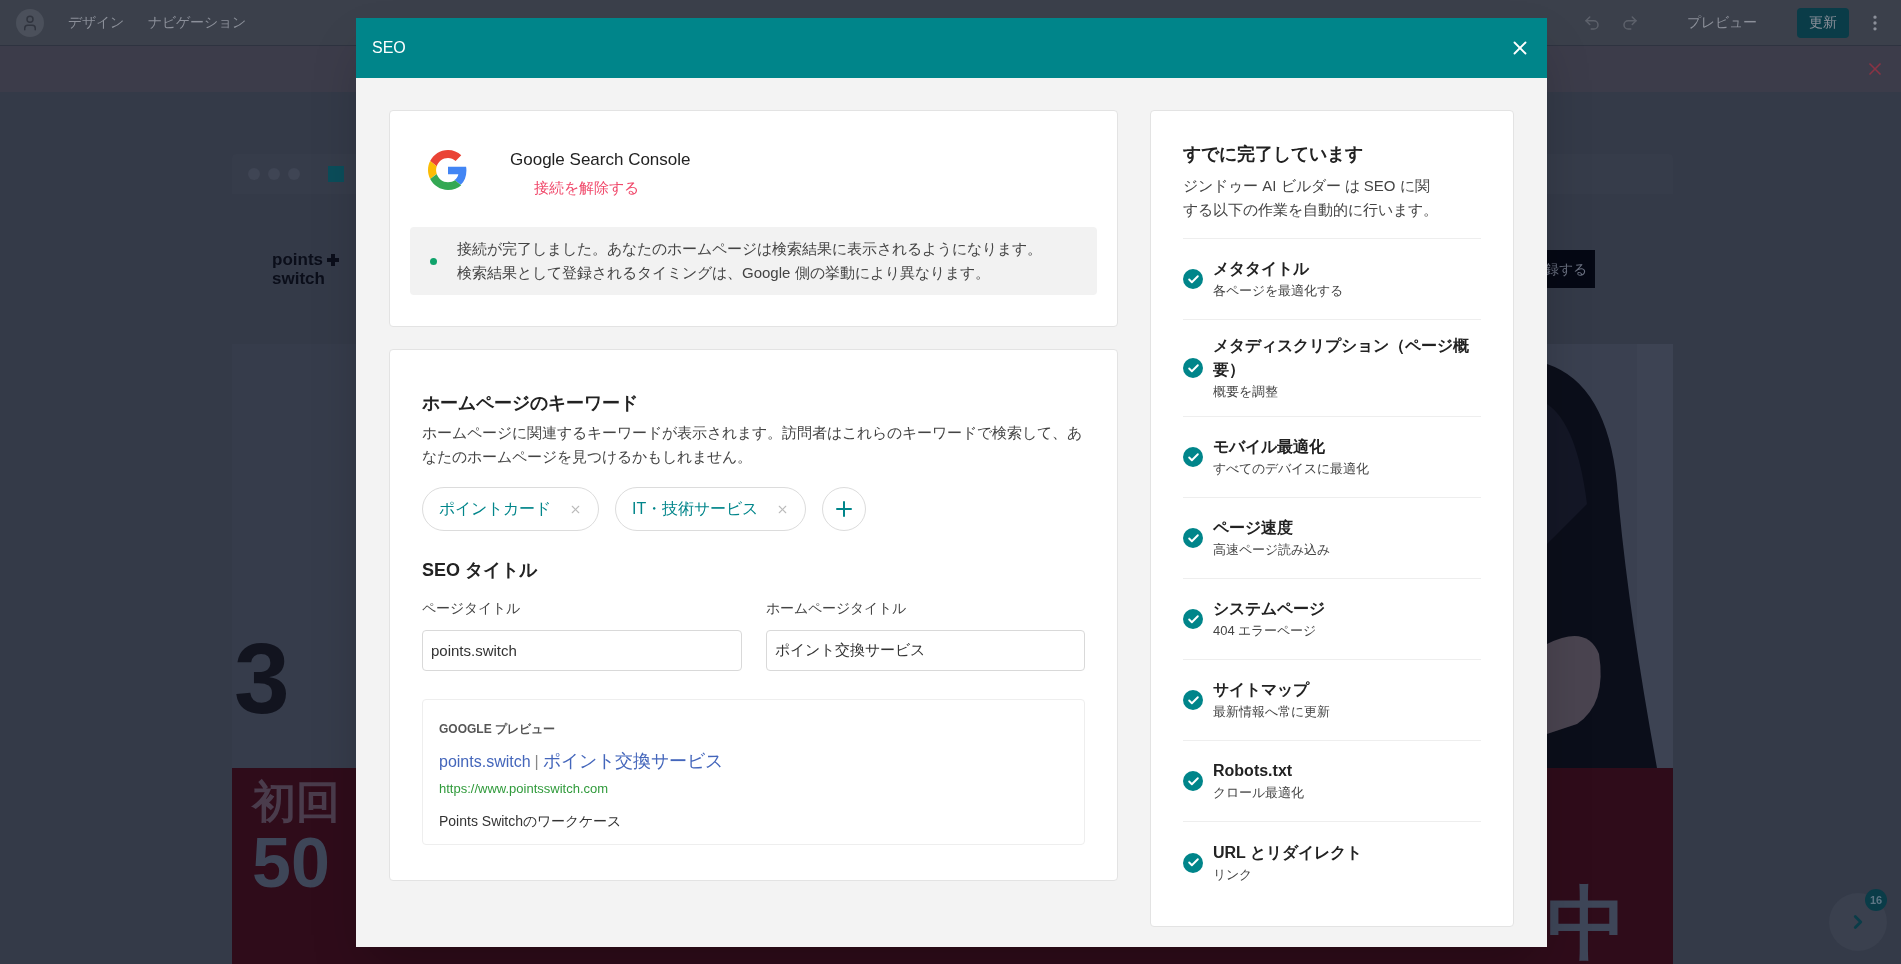  What do you see at coordinates (1269, 609) in the screenshot?
I see `task-title: システムページ` at bounding box center [1269, 609].